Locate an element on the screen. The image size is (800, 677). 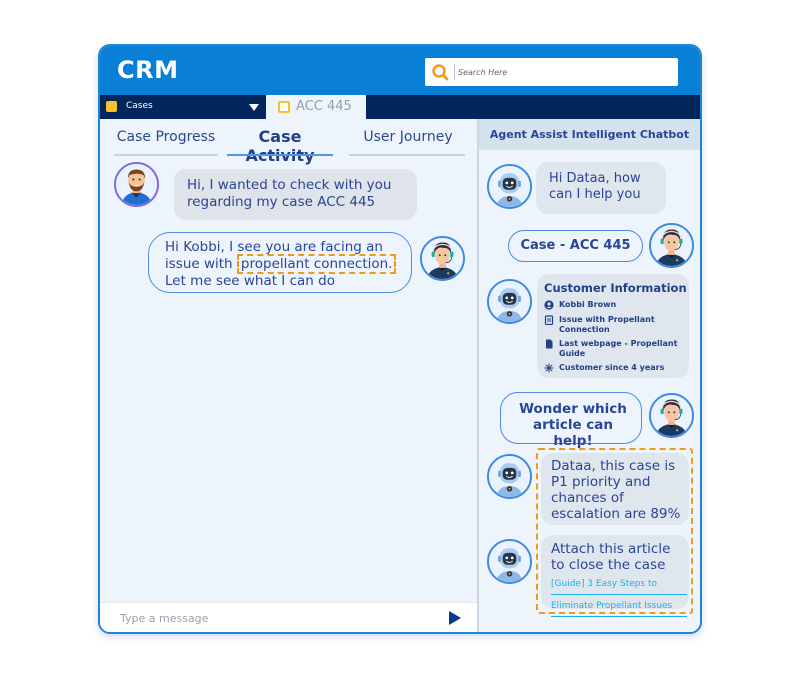
message-input is located at coordinates (275, 618).